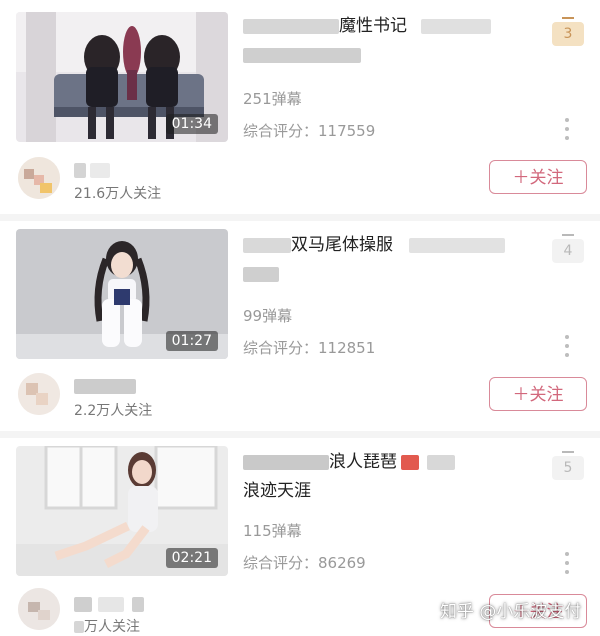 Image resolution: width=600 pixels, height=636 pixels. What do you see at coordinates (122, 294) in the screenshot?
I see `video-thumbnail: 01:27` at bounding box center [122, 294].